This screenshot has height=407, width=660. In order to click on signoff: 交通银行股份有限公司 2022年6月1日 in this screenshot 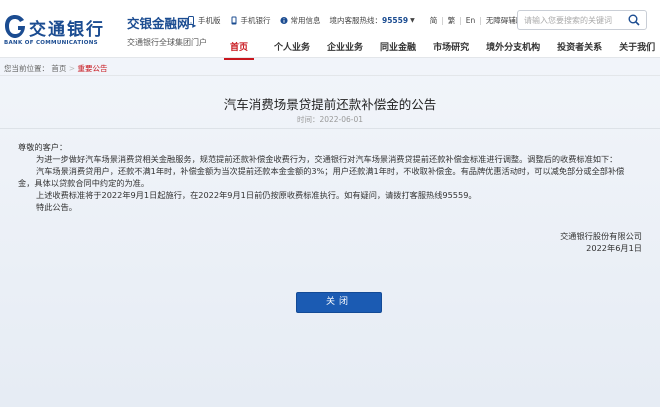, I will do `click(601, 242)`.